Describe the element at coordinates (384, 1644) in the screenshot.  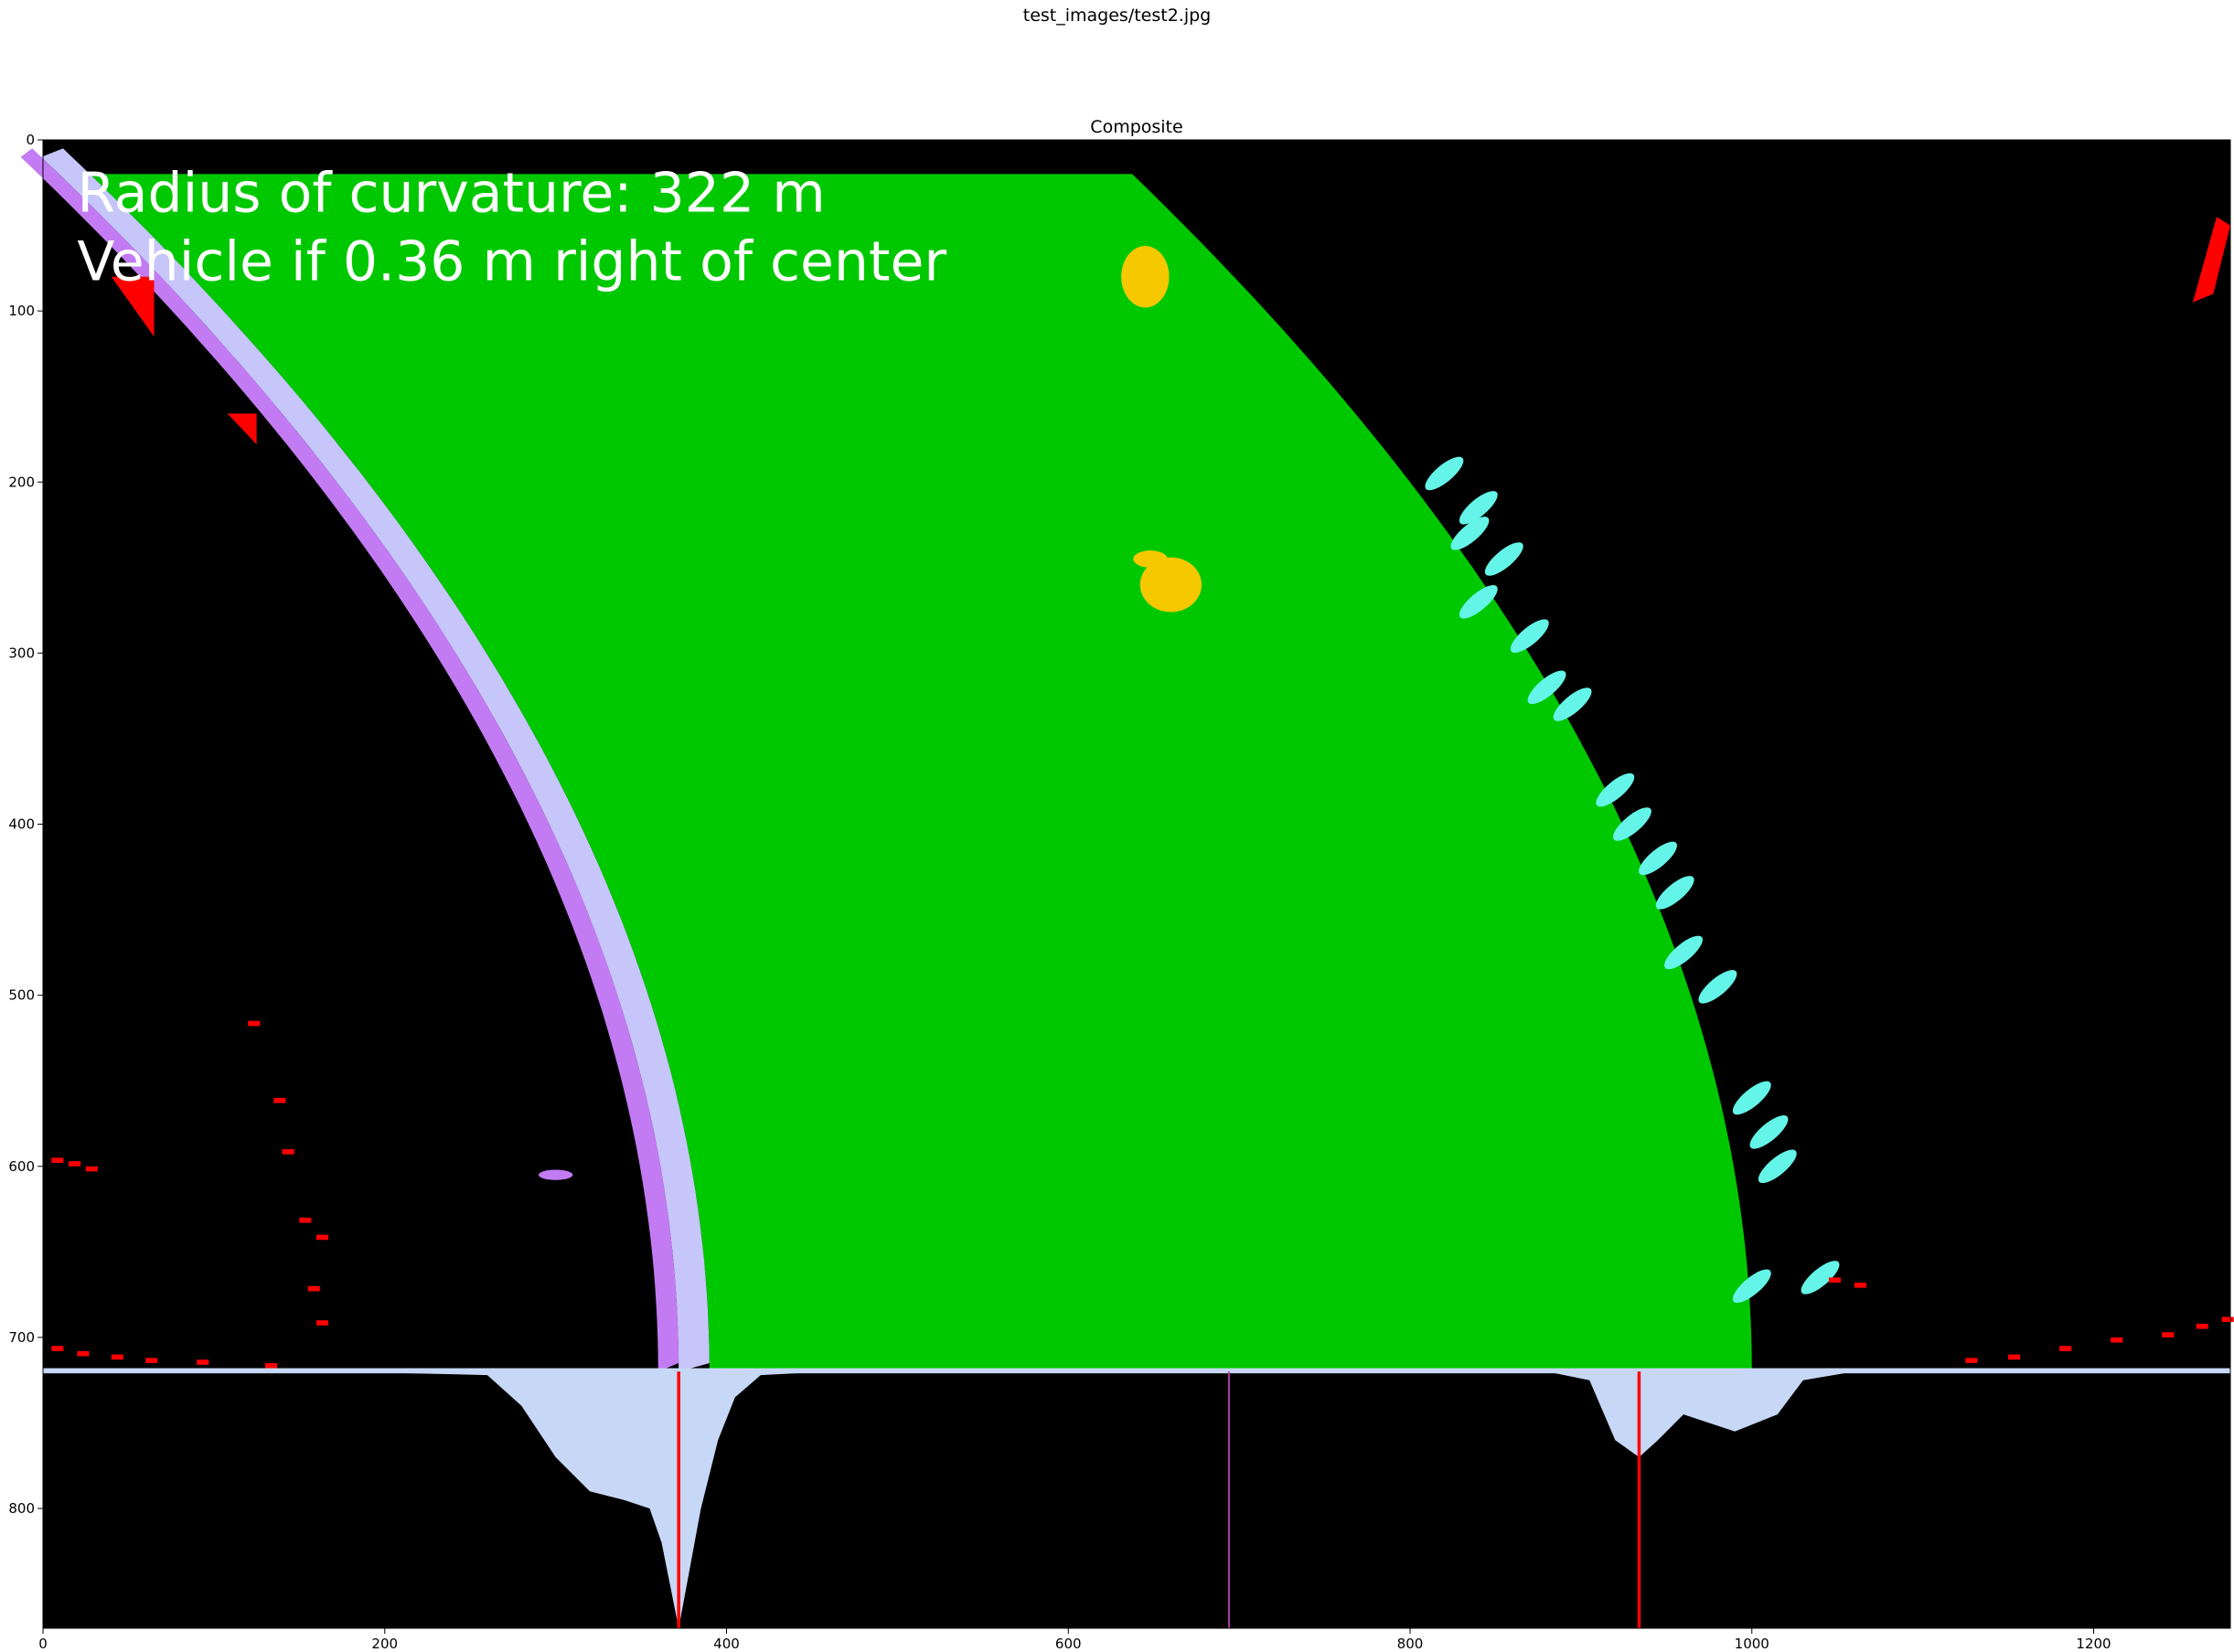
I see `x-tick-label: 200` at that location.